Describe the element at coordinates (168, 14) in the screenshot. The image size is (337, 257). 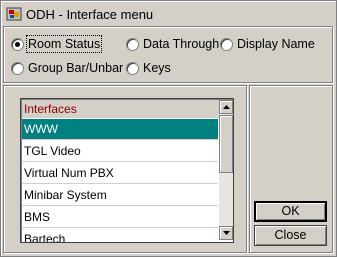
I see `title-bar: ODH - Interface menu` at that location.